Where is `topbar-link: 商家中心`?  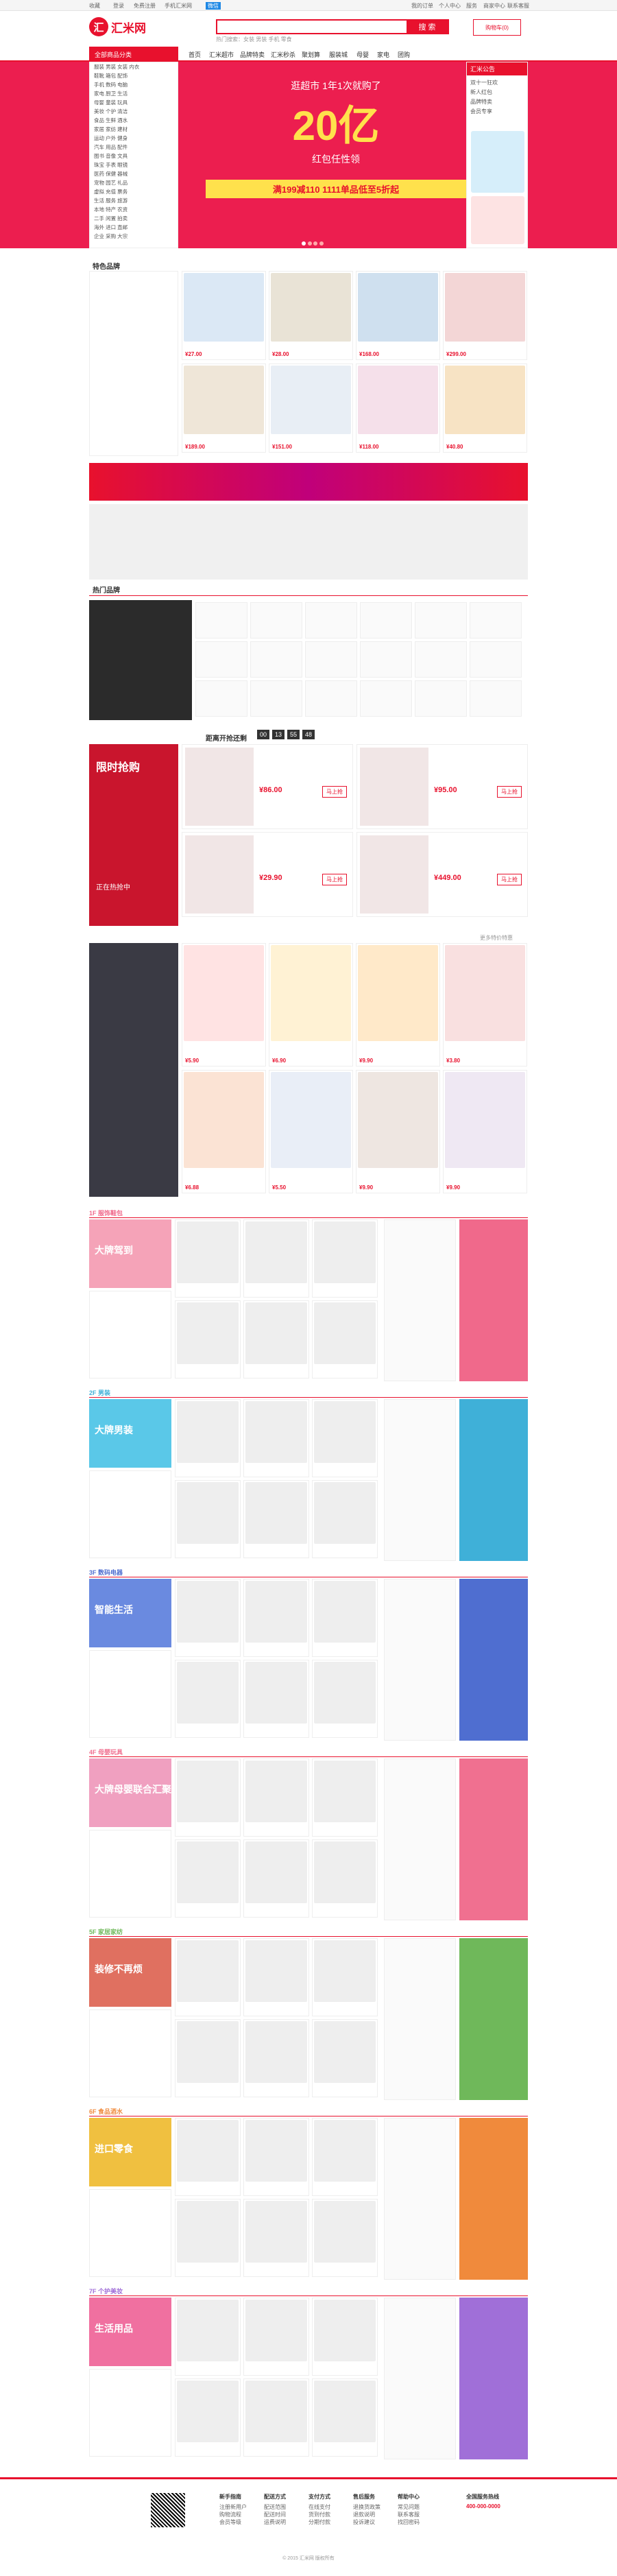
topbar-link: 商家中心 is located at coordinates (494, 6).